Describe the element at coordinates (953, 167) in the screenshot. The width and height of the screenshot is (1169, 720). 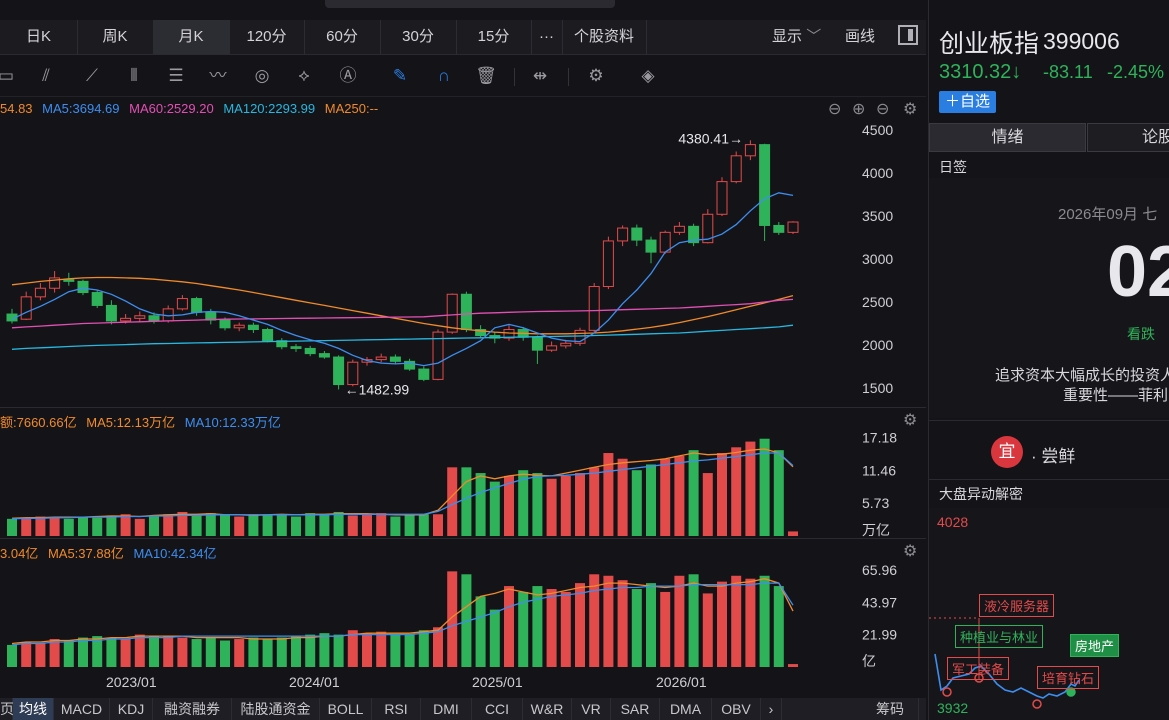
I see `daily-sign-label: 日签` at that location.